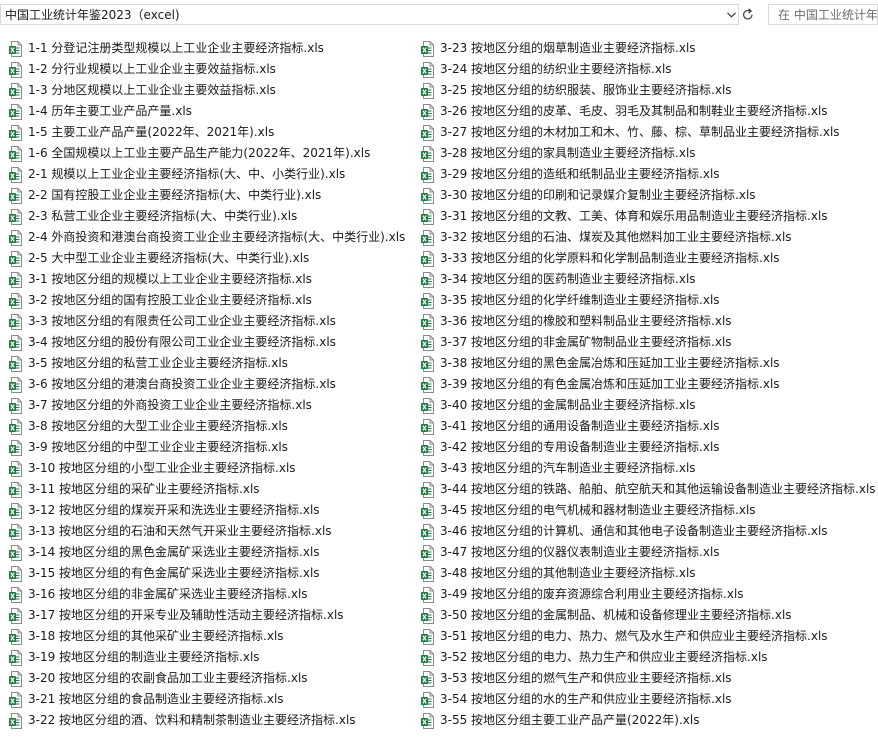  What do you see at coordinates (207, 342) in the screenshot?
I see `file-item: 3-4 按地区分组的股份有限公司工业企业主要经济指标.xls` at bounding box center [207, 342].